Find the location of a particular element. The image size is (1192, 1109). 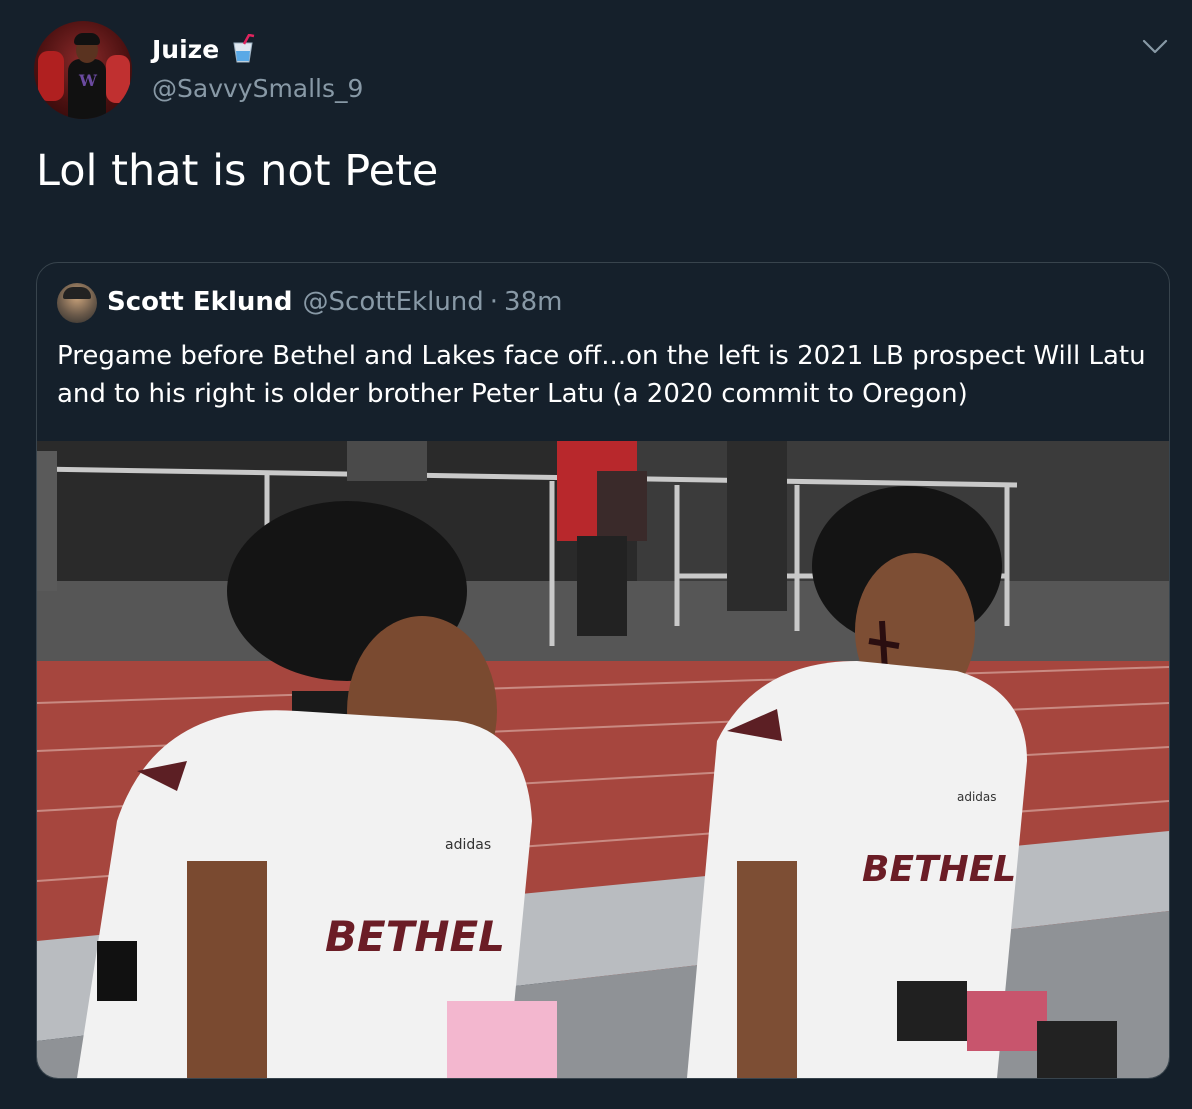

author-display-name: Juize is located at coordinates (185, 49).